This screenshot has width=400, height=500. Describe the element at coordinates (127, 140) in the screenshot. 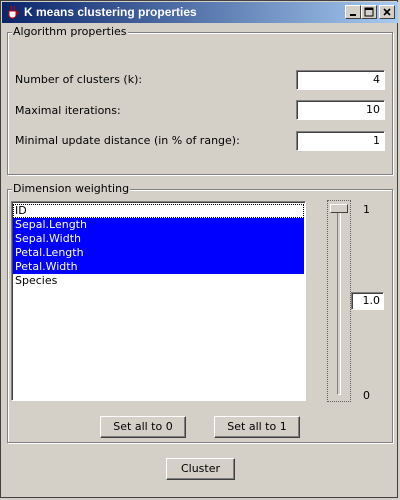

I see `min-update-label: Minimal update distance (in % of range):` at that location.